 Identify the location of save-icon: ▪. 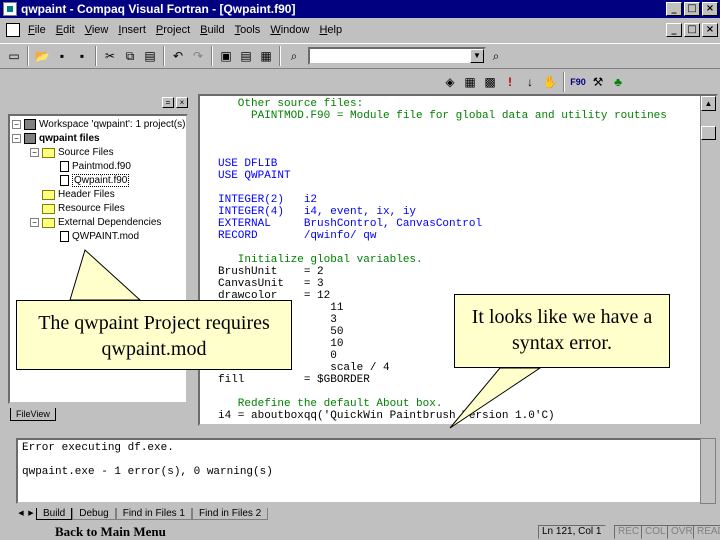
(62, 56).